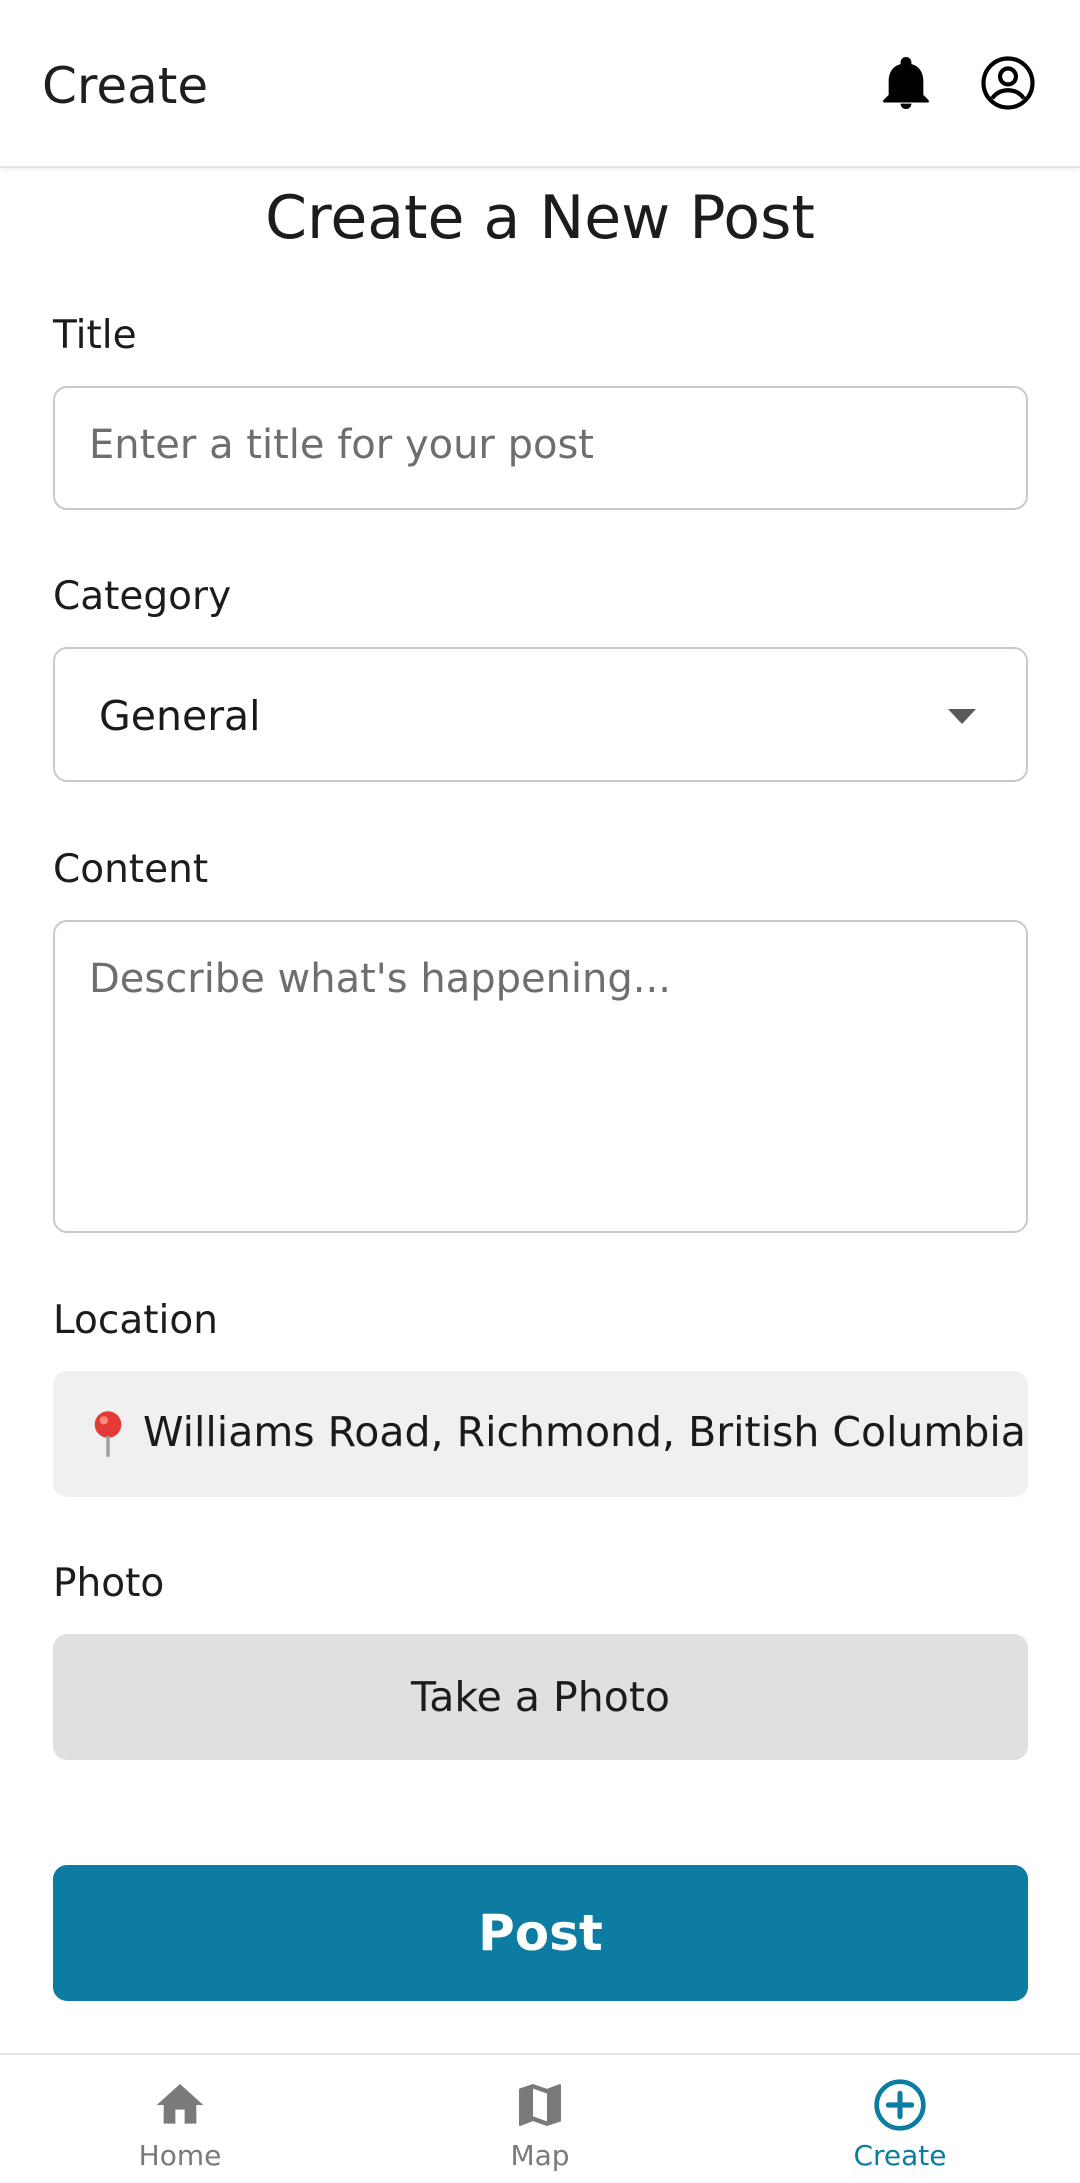 The height and width of the screenshot is (2183, 1080). I want to click on bottom-navigation: Home Map Create, so click(540, 2118).